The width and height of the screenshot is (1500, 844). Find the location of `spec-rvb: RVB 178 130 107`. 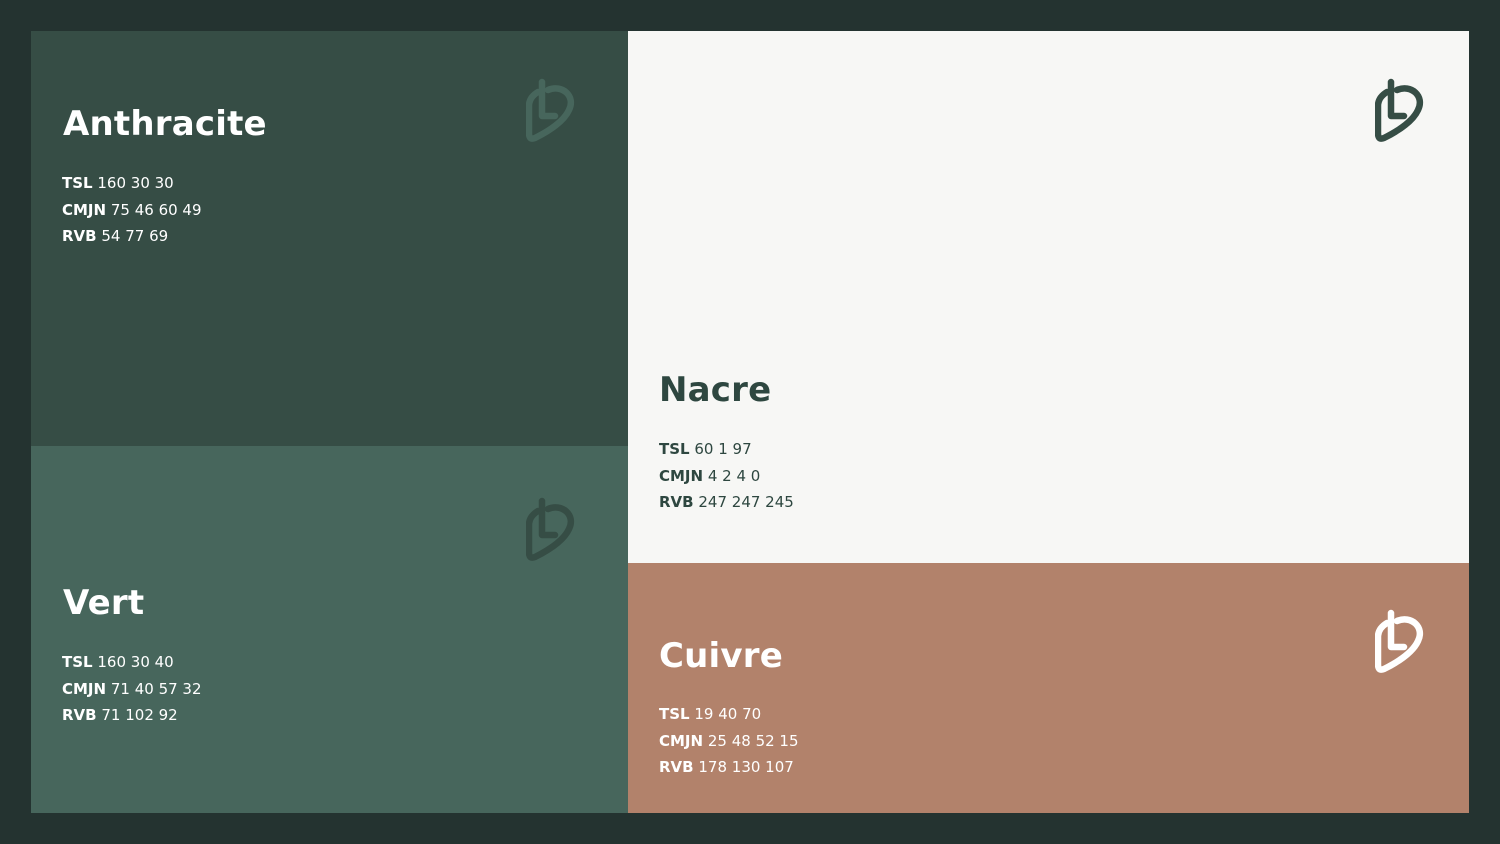

spec-rvb: RVB 178 130 107 is located at coordinates (726, 767).